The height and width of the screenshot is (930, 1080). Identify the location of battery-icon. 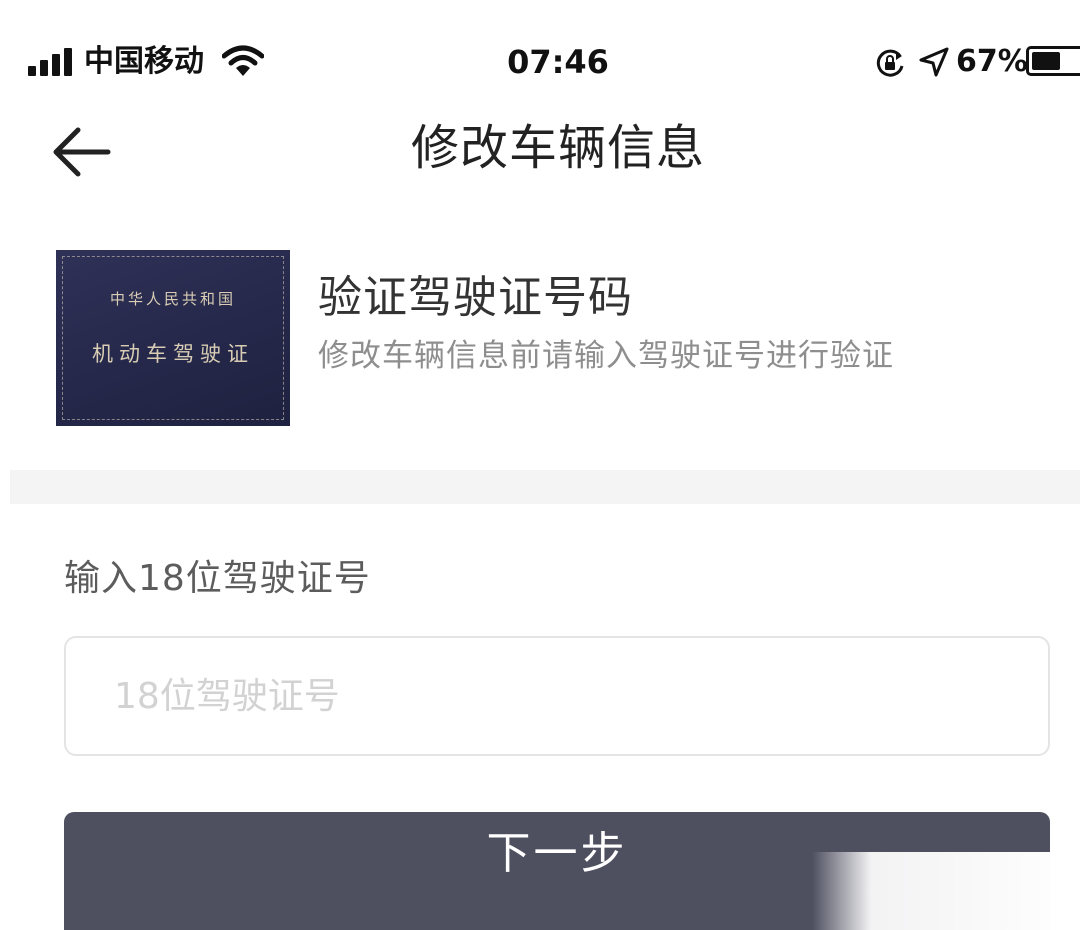
(1053, 61).